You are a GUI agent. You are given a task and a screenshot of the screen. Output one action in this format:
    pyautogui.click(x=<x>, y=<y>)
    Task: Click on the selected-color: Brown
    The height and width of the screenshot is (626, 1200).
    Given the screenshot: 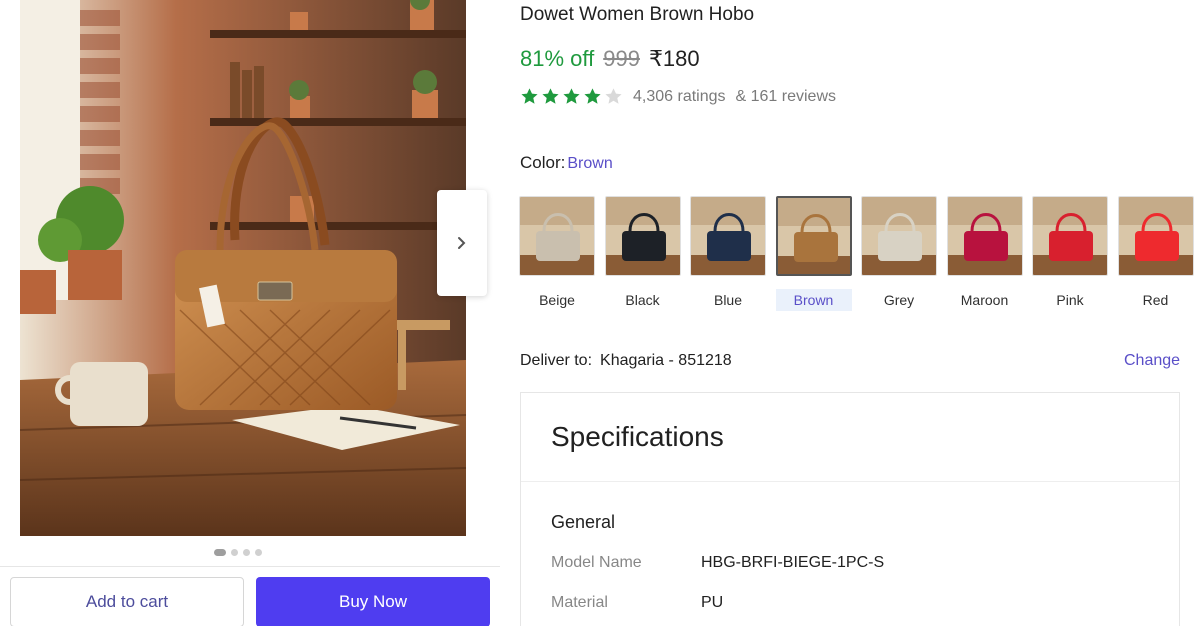 What is the action you would take?
    pyautogui.click(x=590, y=163)
    